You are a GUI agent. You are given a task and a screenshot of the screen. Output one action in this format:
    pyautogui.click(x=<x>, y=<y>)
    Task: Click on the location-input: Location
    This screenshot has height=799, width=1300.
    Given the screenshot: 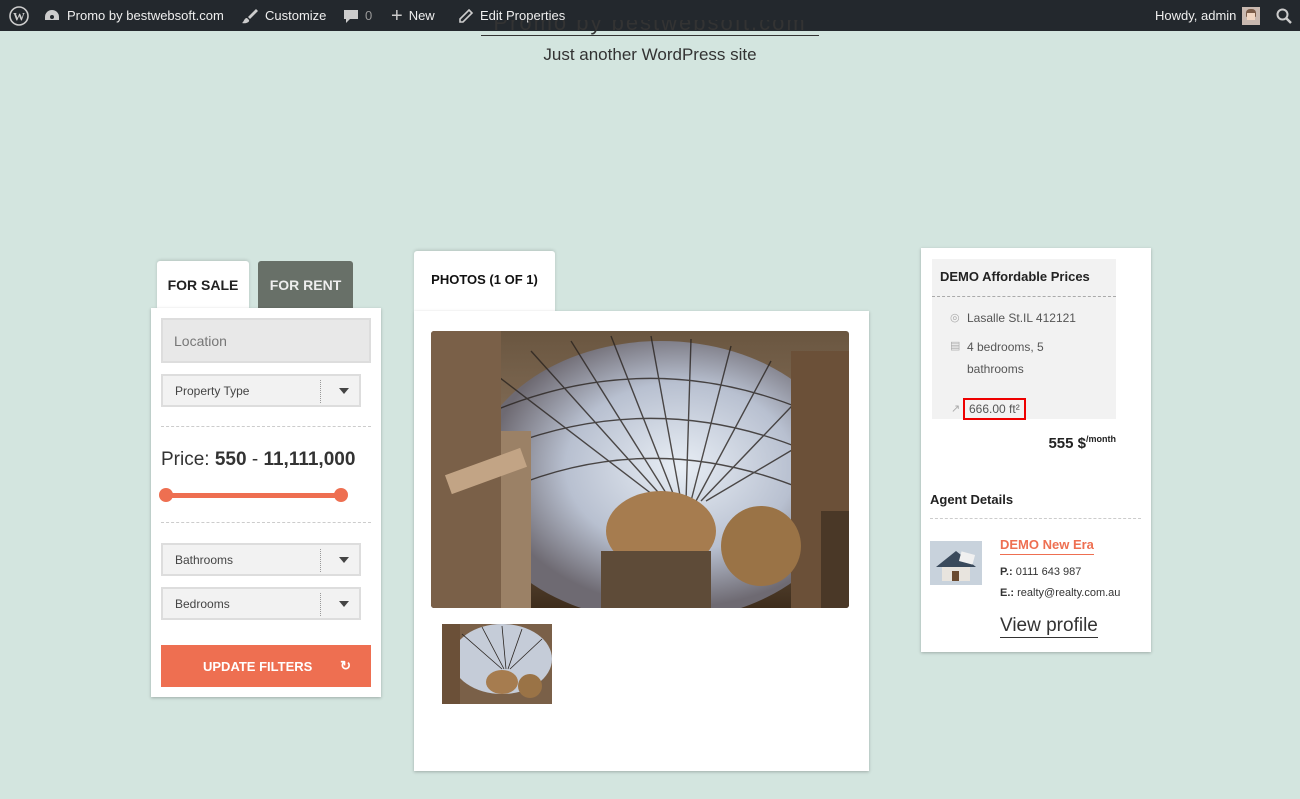 What is the action you would take?
    pyautogui.click(x=266, y=340)
    